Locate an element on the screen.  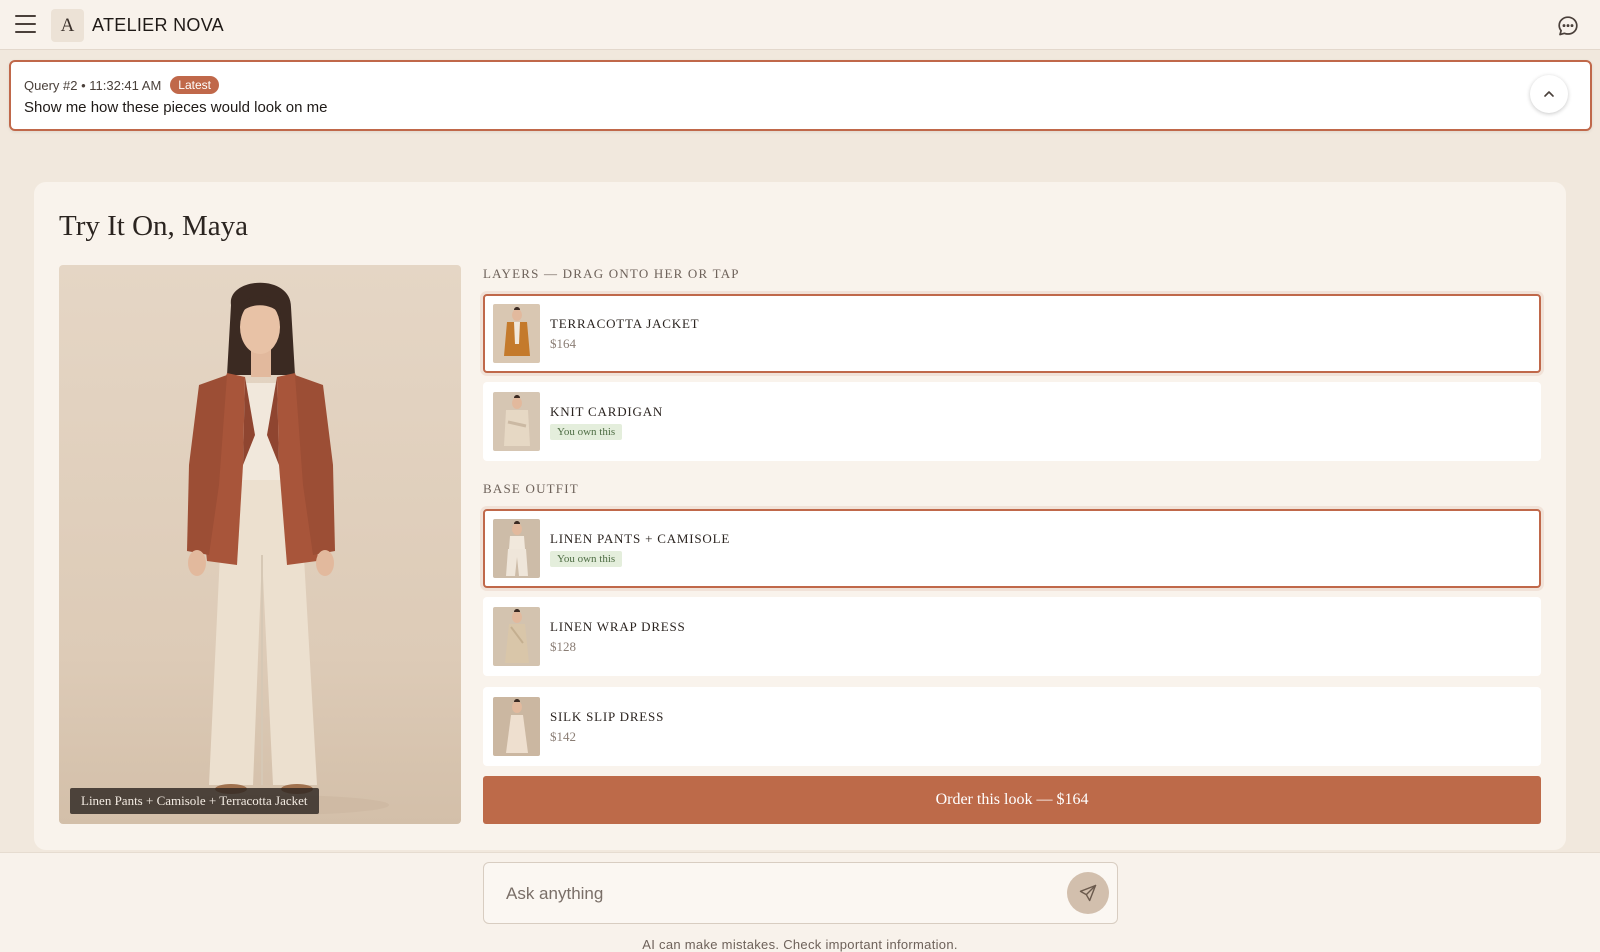
item-terracotta-jacket: TERRACOTTA JACKET $164 is located at coordinates (1012, 333).